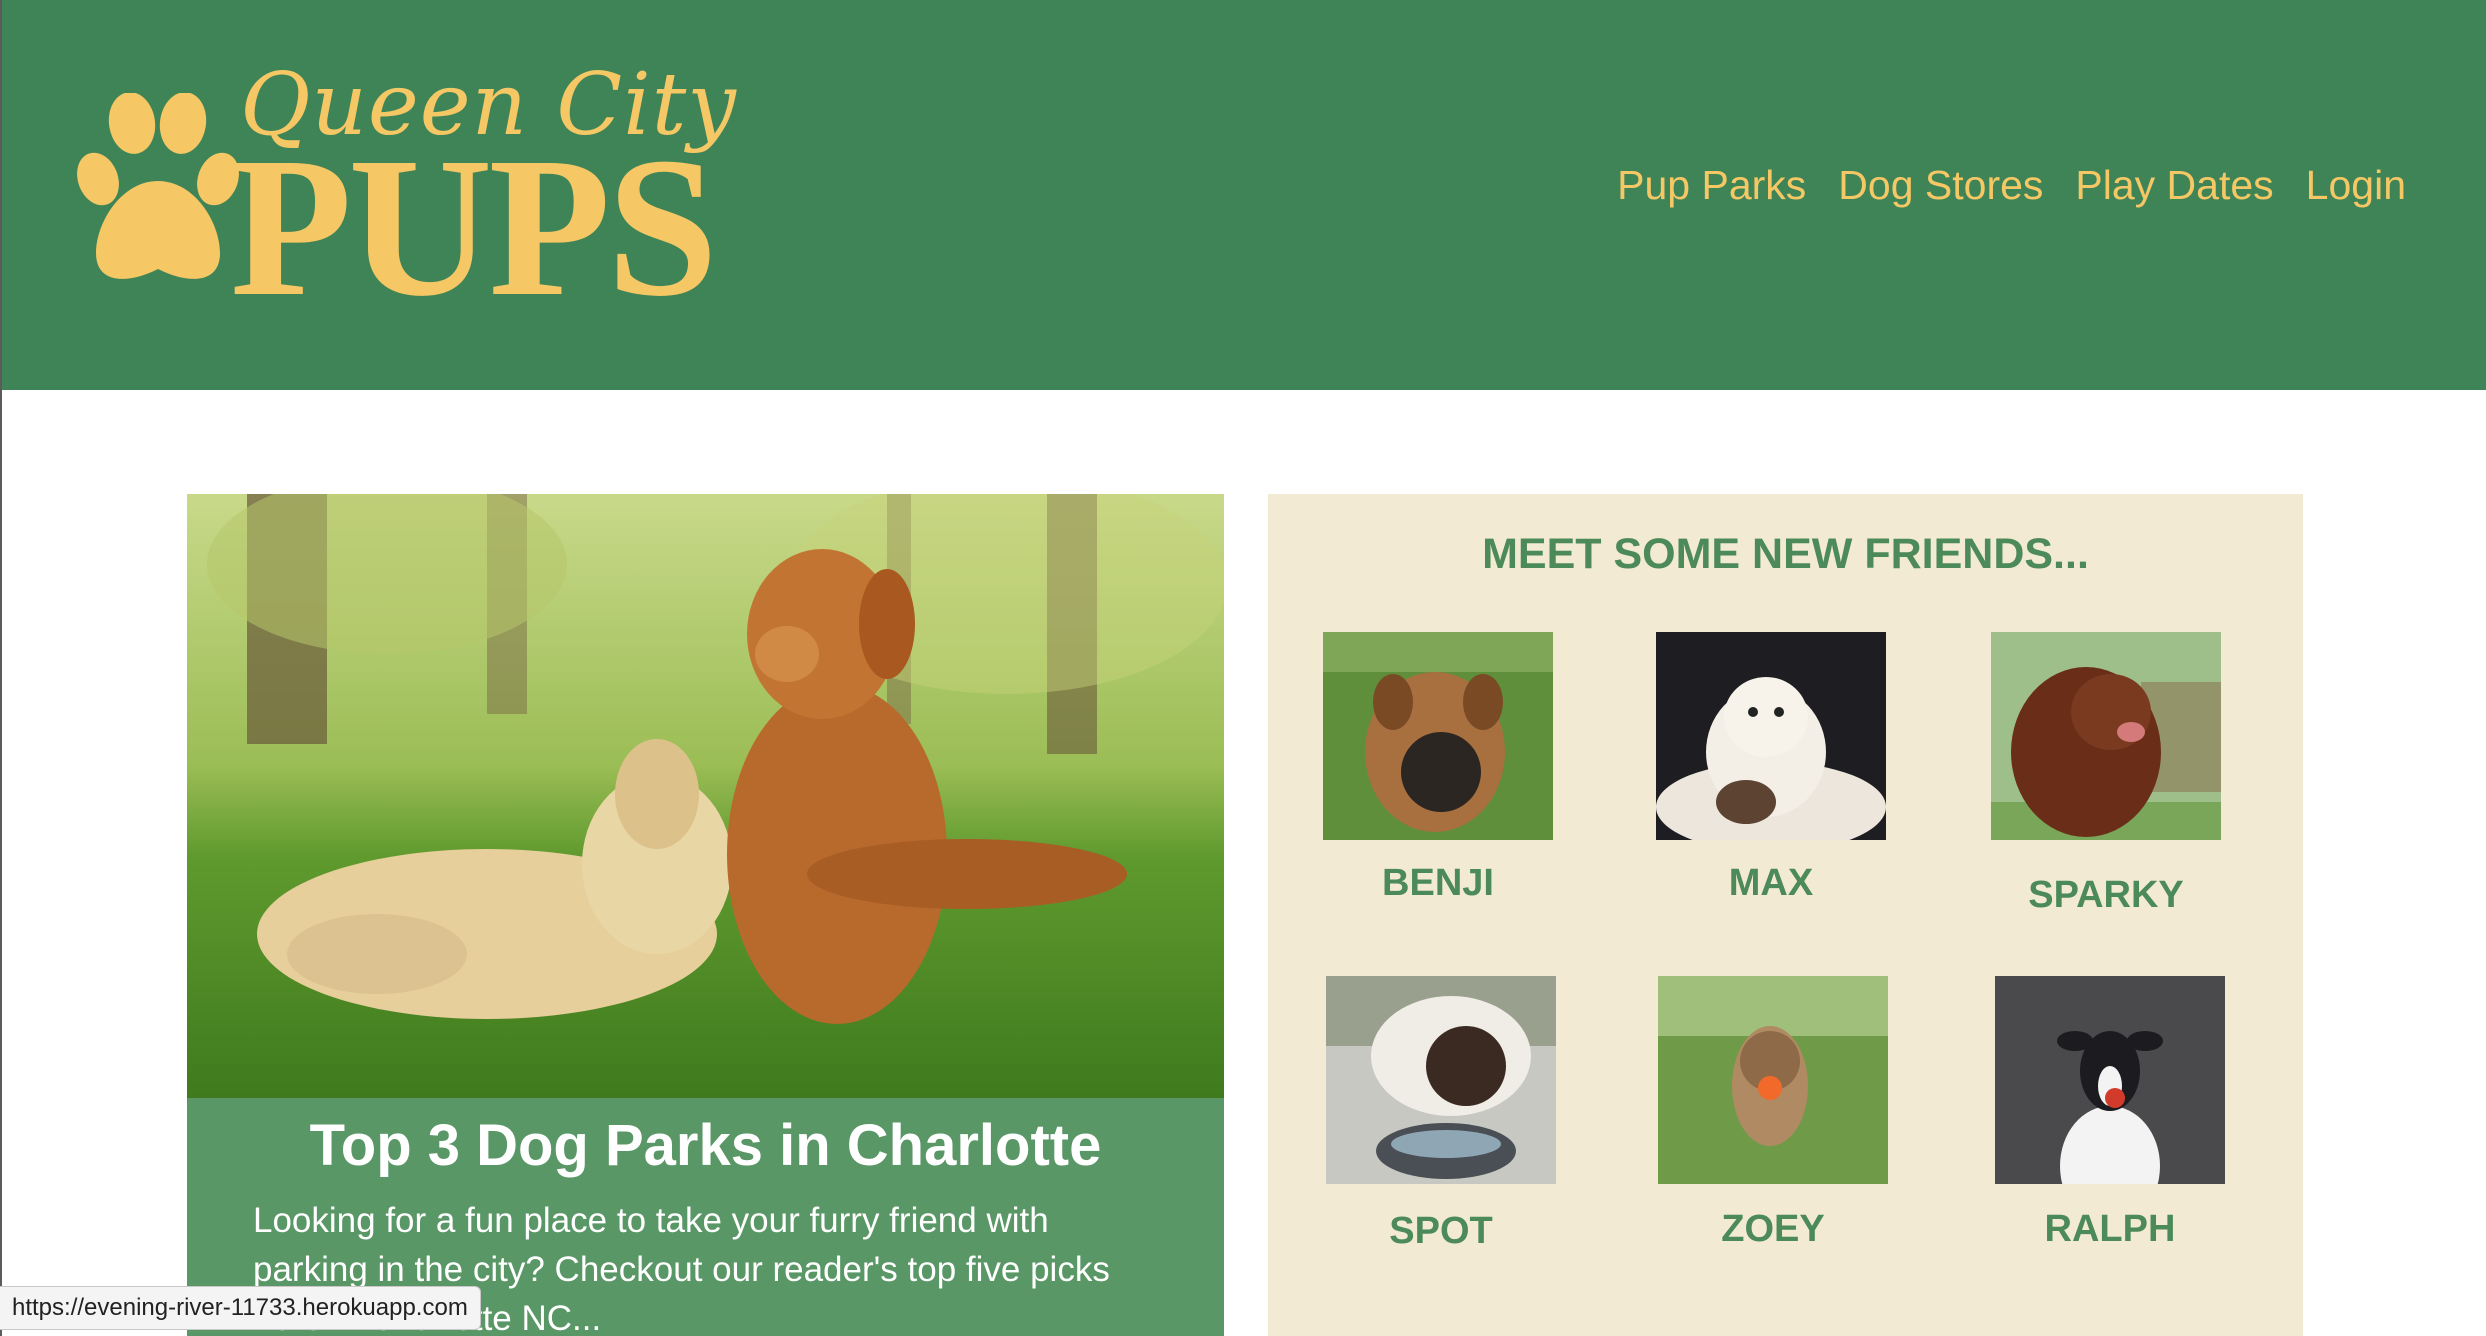 The image size is (2486, 1336). I want to click on logo: Queen City PUPS, so click(403, 191).